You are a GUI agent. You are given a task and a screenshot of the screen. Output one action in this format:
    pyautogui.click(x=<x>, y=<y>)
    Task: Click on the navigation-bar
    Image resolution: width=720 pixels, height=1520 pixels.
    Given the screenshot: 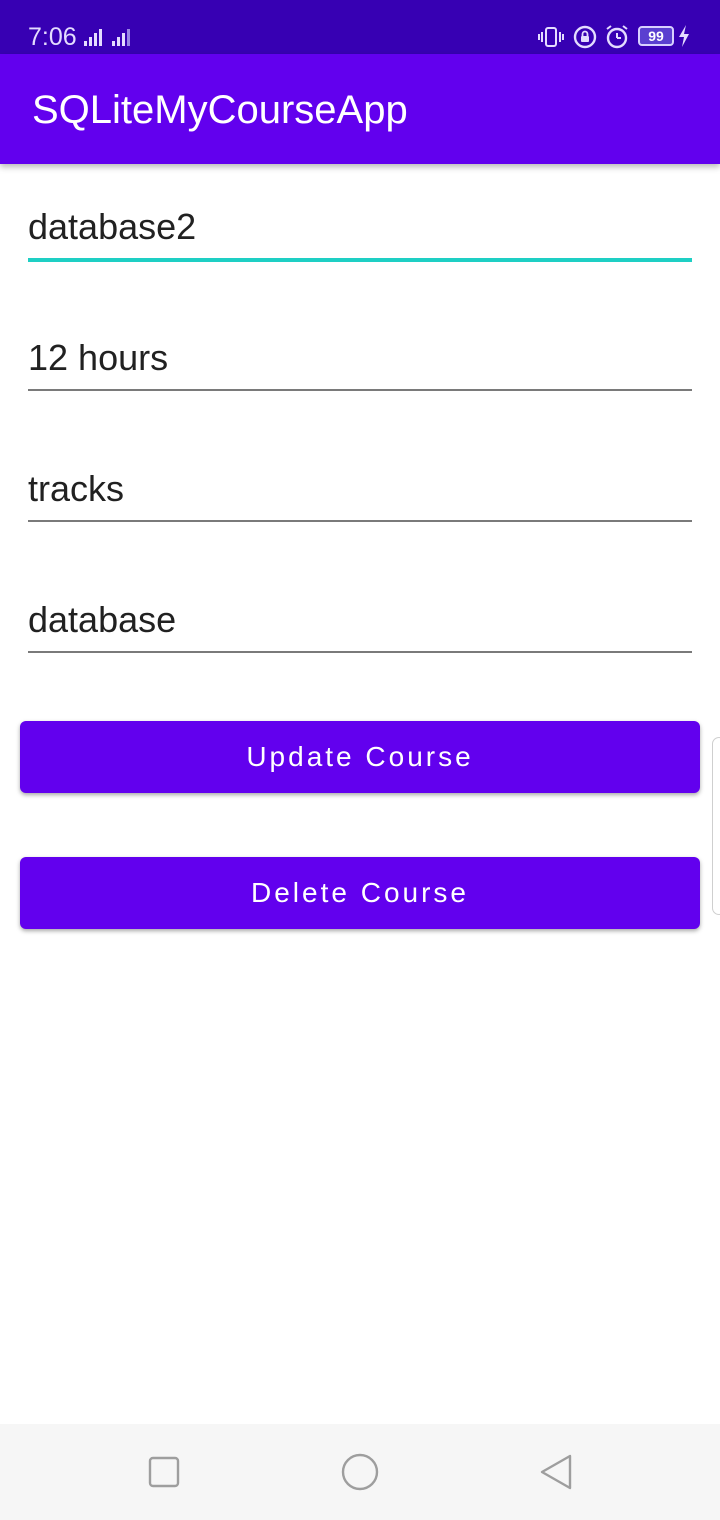 What is the action you would take?
    pyautogui.click(x=360, y=1472)
    